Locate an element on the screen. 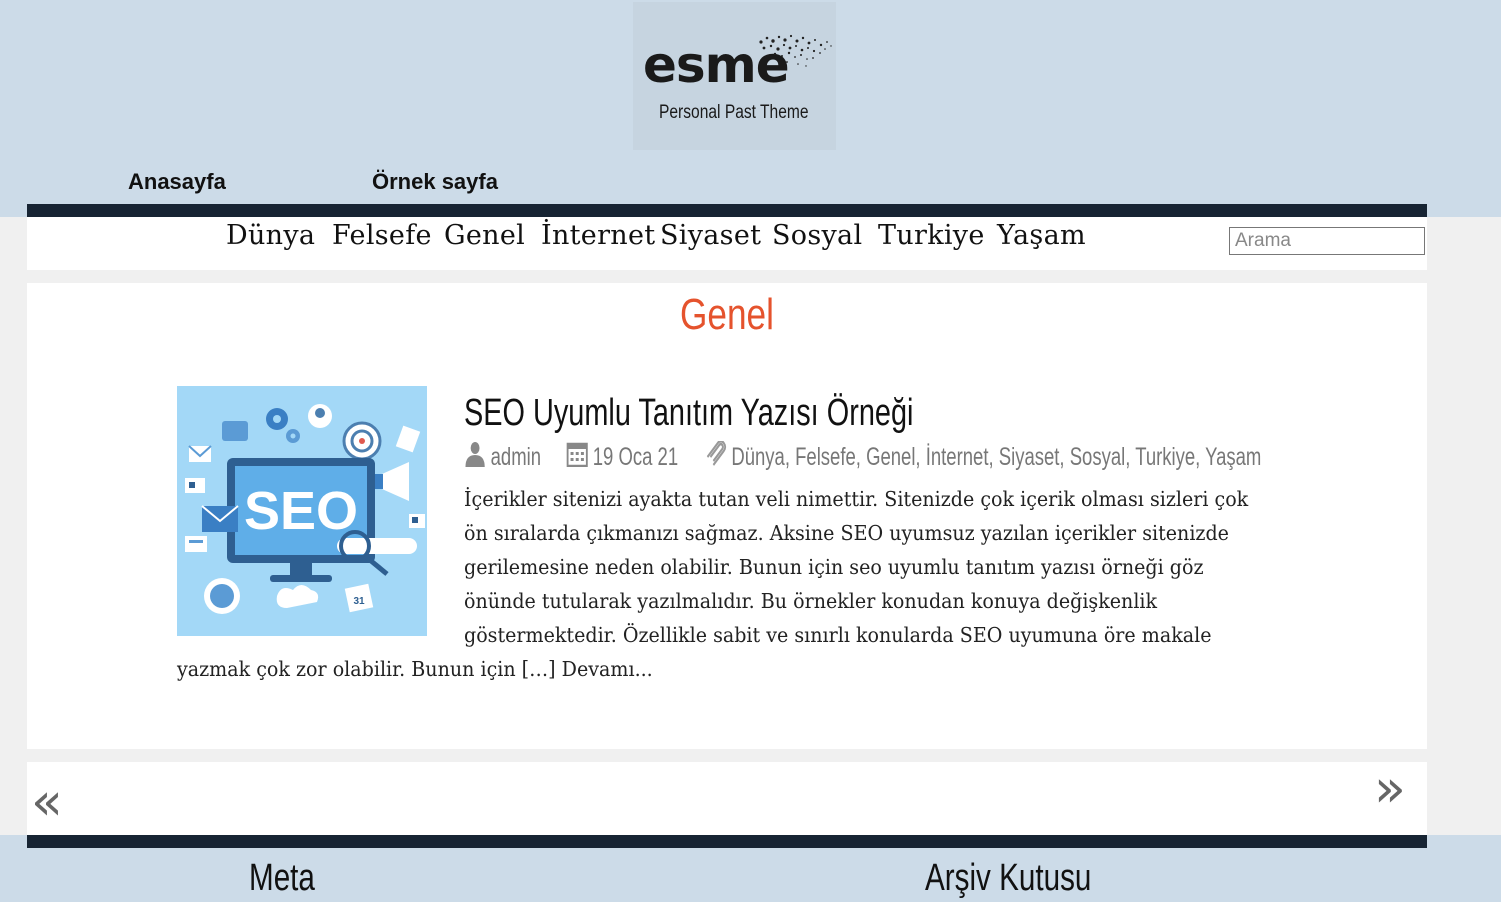 This screenshot has height=902, width=1501. pagination-bar is located at coordinates (727, 798).